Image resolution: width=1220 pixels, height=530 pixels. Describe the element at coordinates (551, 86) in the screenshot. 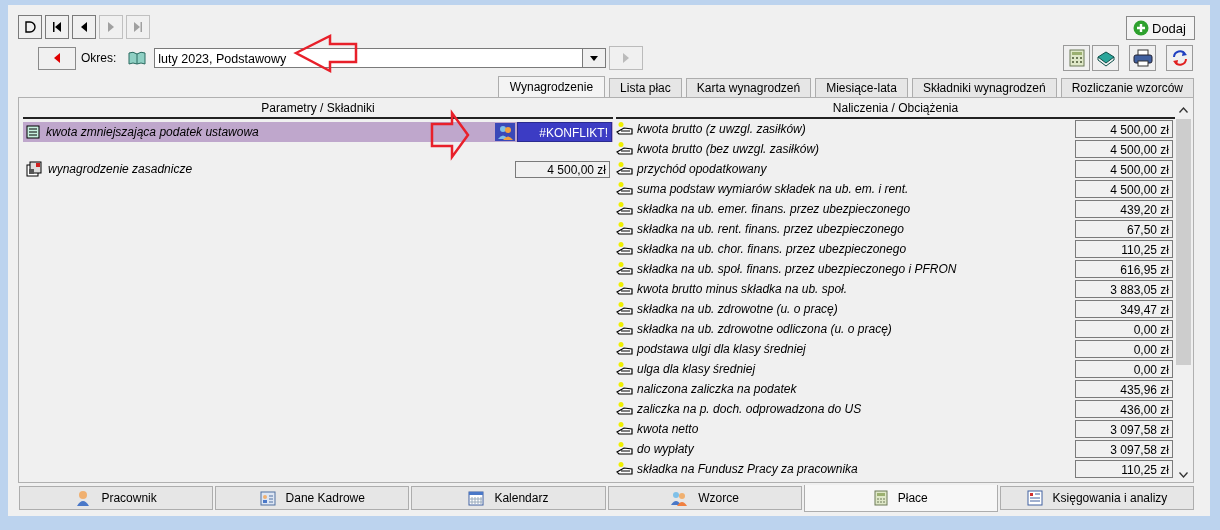

I see `tab: Wynagrodzenie` at that location.